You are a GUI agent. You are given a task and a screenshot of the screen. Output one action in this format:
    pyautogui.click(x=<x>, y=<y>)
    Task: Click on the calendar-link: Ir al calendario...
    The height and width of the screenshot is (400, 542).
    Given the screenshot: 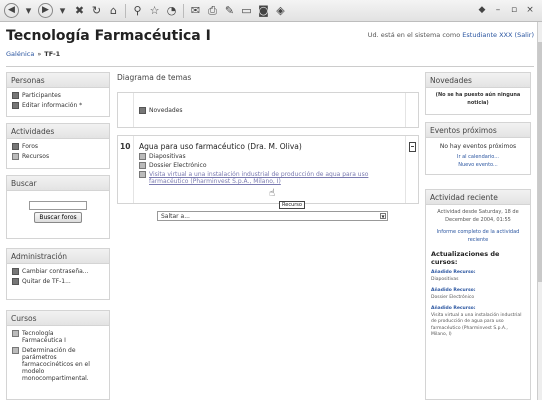 What is the action you would take?
    pyautogui.click(x=478, y=158)
    